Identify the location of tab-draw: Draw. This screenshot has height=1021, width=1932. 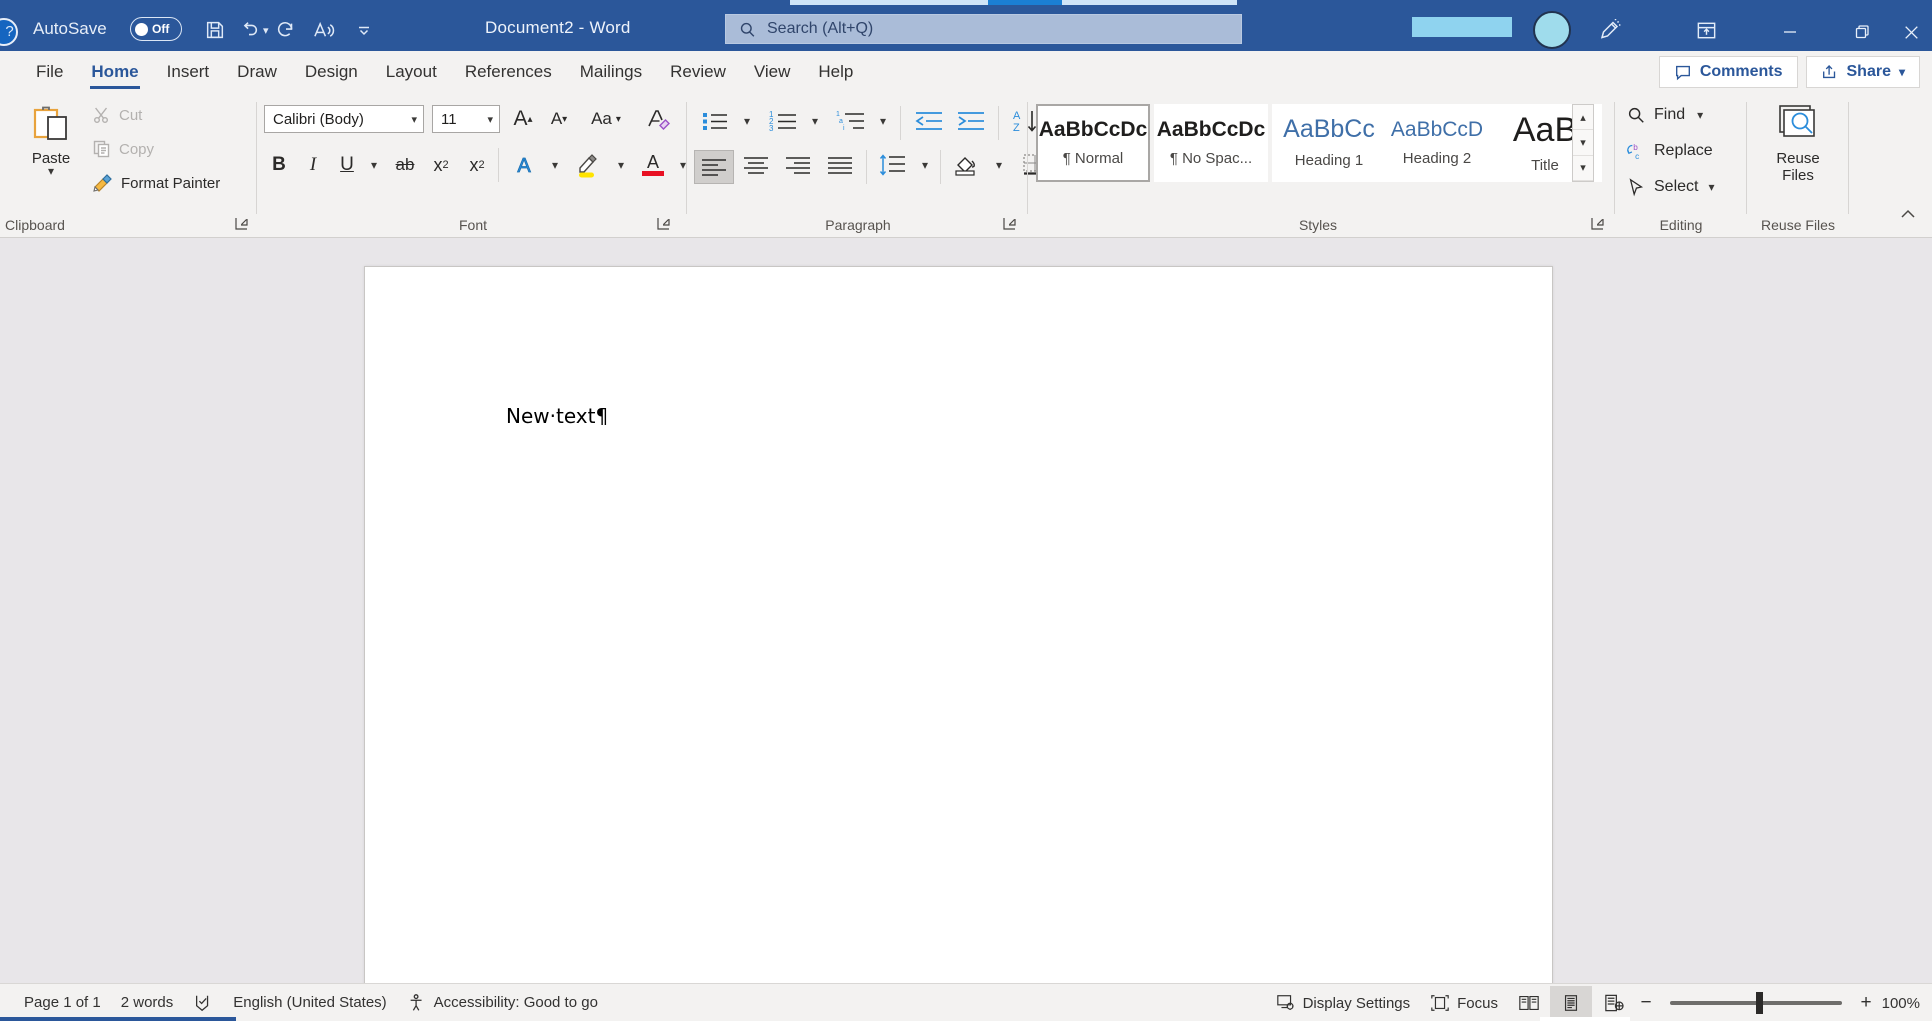
(257, 71).